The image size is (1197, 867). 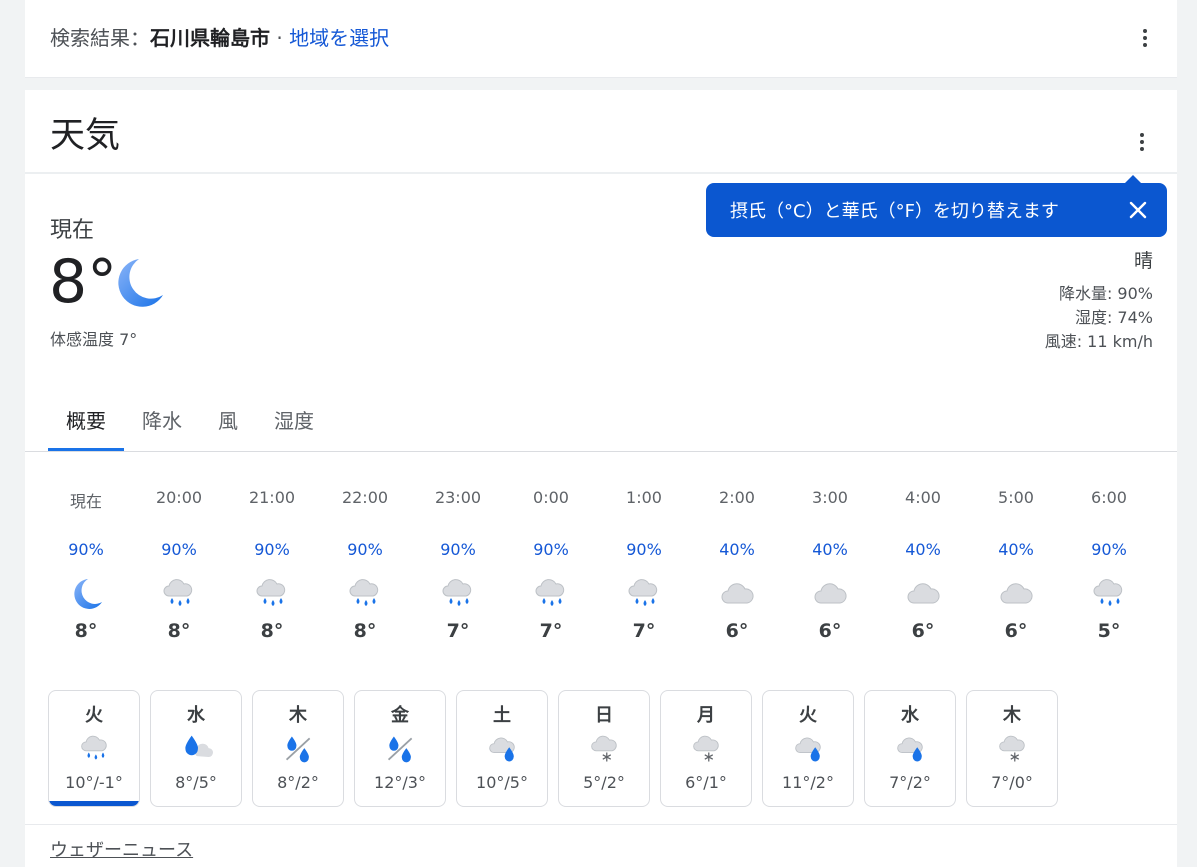 I want to click on day-temps: 11°/2°, so click(x=808, y=782).